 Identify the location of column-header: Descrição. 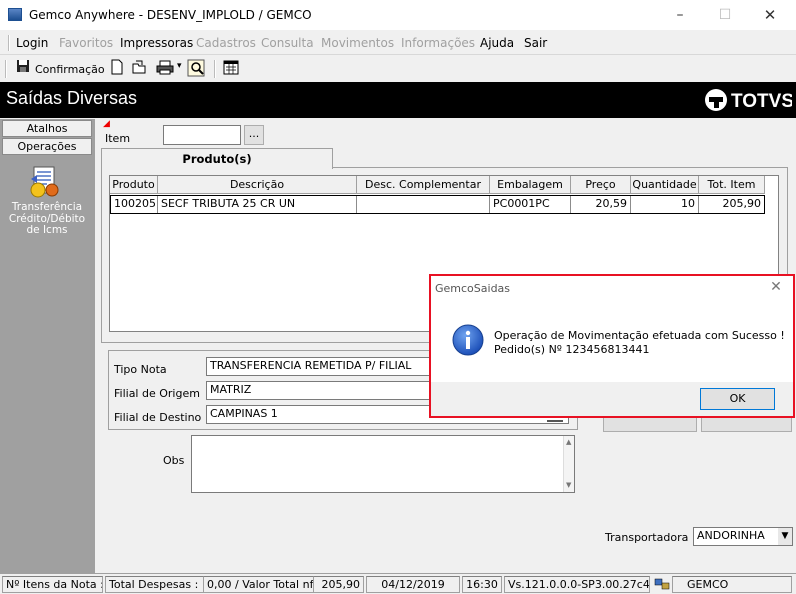
(257, 185).